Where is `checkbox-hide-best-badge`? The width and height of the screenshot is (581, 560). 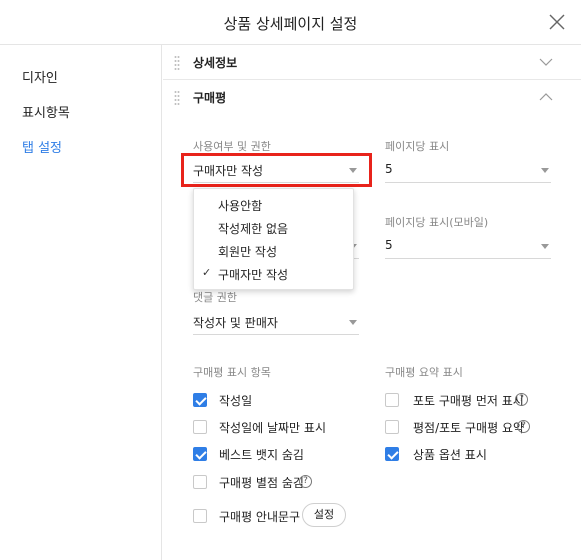
checkbox-hide-best-badge is located at coordinates (200, 454).